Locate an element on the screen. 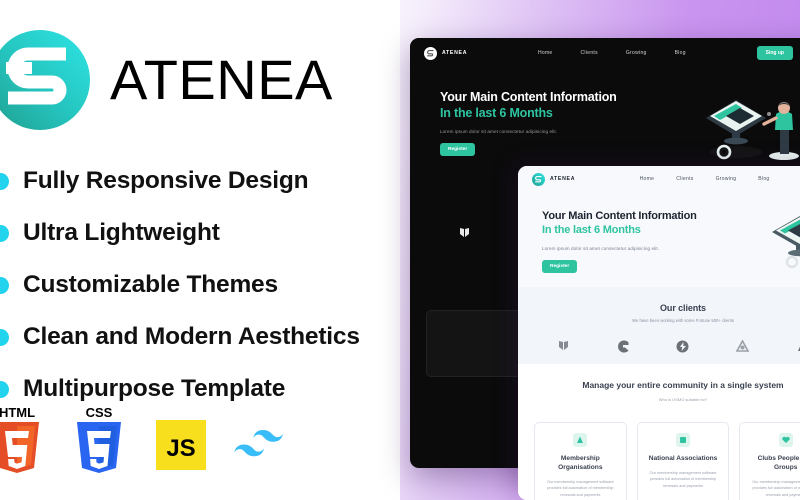  isometric-monitor-illustration-icon is located at coordinates (771, 235).